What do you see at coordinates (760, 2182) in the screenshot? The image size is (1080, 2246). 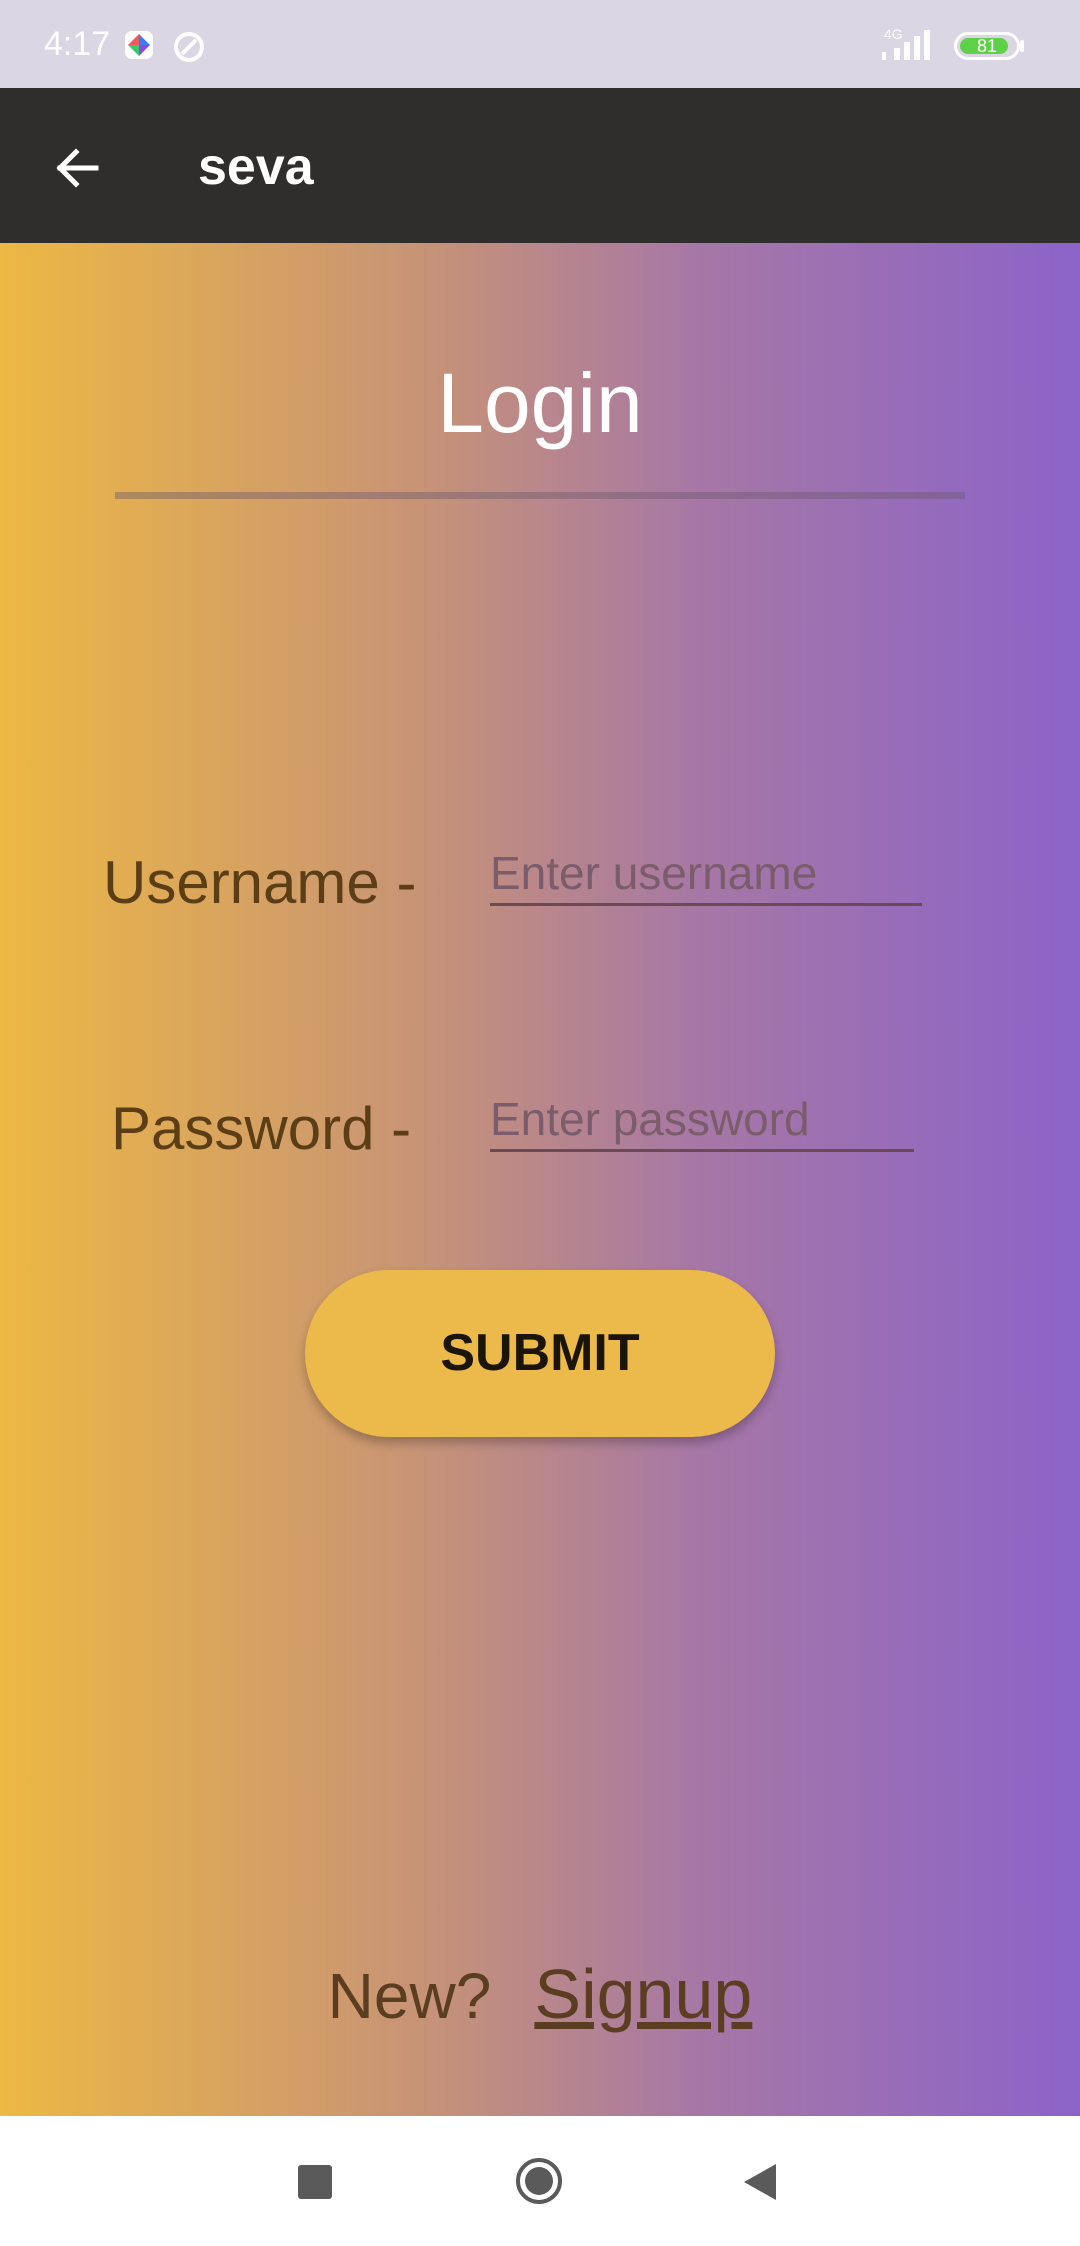 I see `nav-back-icon` at bounding box center [760, 2182].